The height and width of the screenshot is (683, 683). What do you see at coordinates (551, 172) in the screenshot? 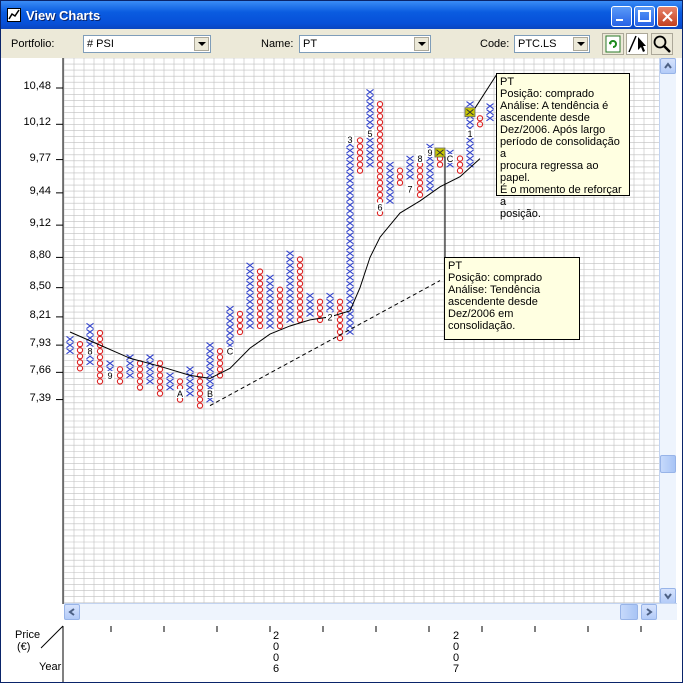
I see `callout-line: procura regressa ao papel.` at bounding box center [551, 172].